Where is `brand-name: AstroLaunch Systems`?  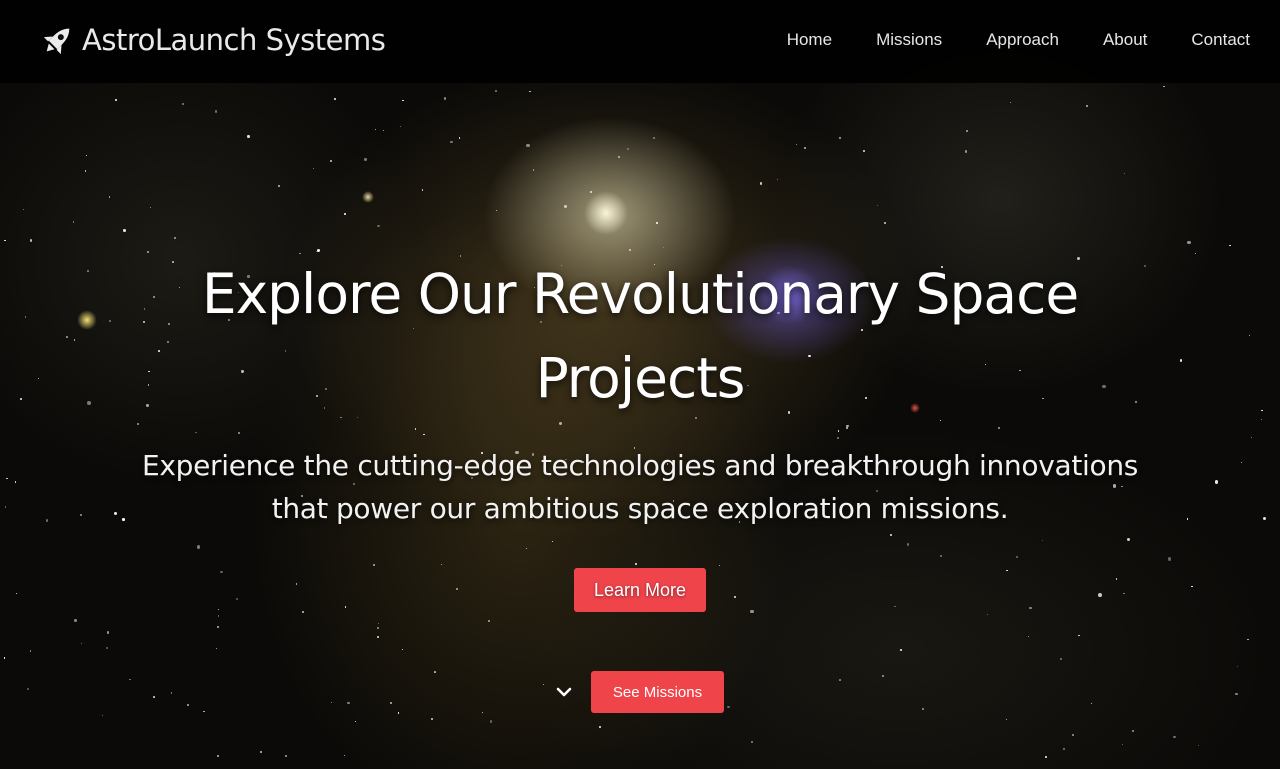 brand-name: AstroLaunch Systems is located at coordinates (234, 40).